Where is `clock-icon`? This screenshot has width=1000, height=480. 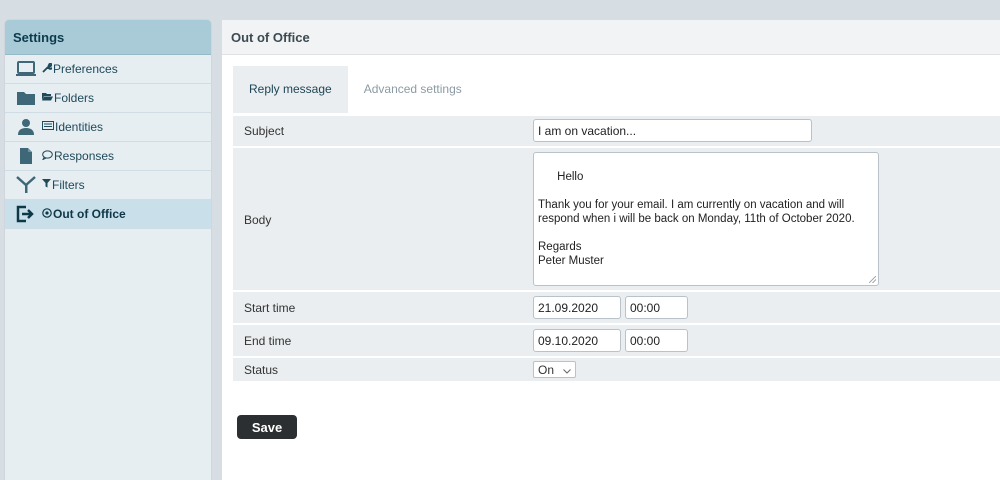 clock-icon is located at coordinates (47, 214).